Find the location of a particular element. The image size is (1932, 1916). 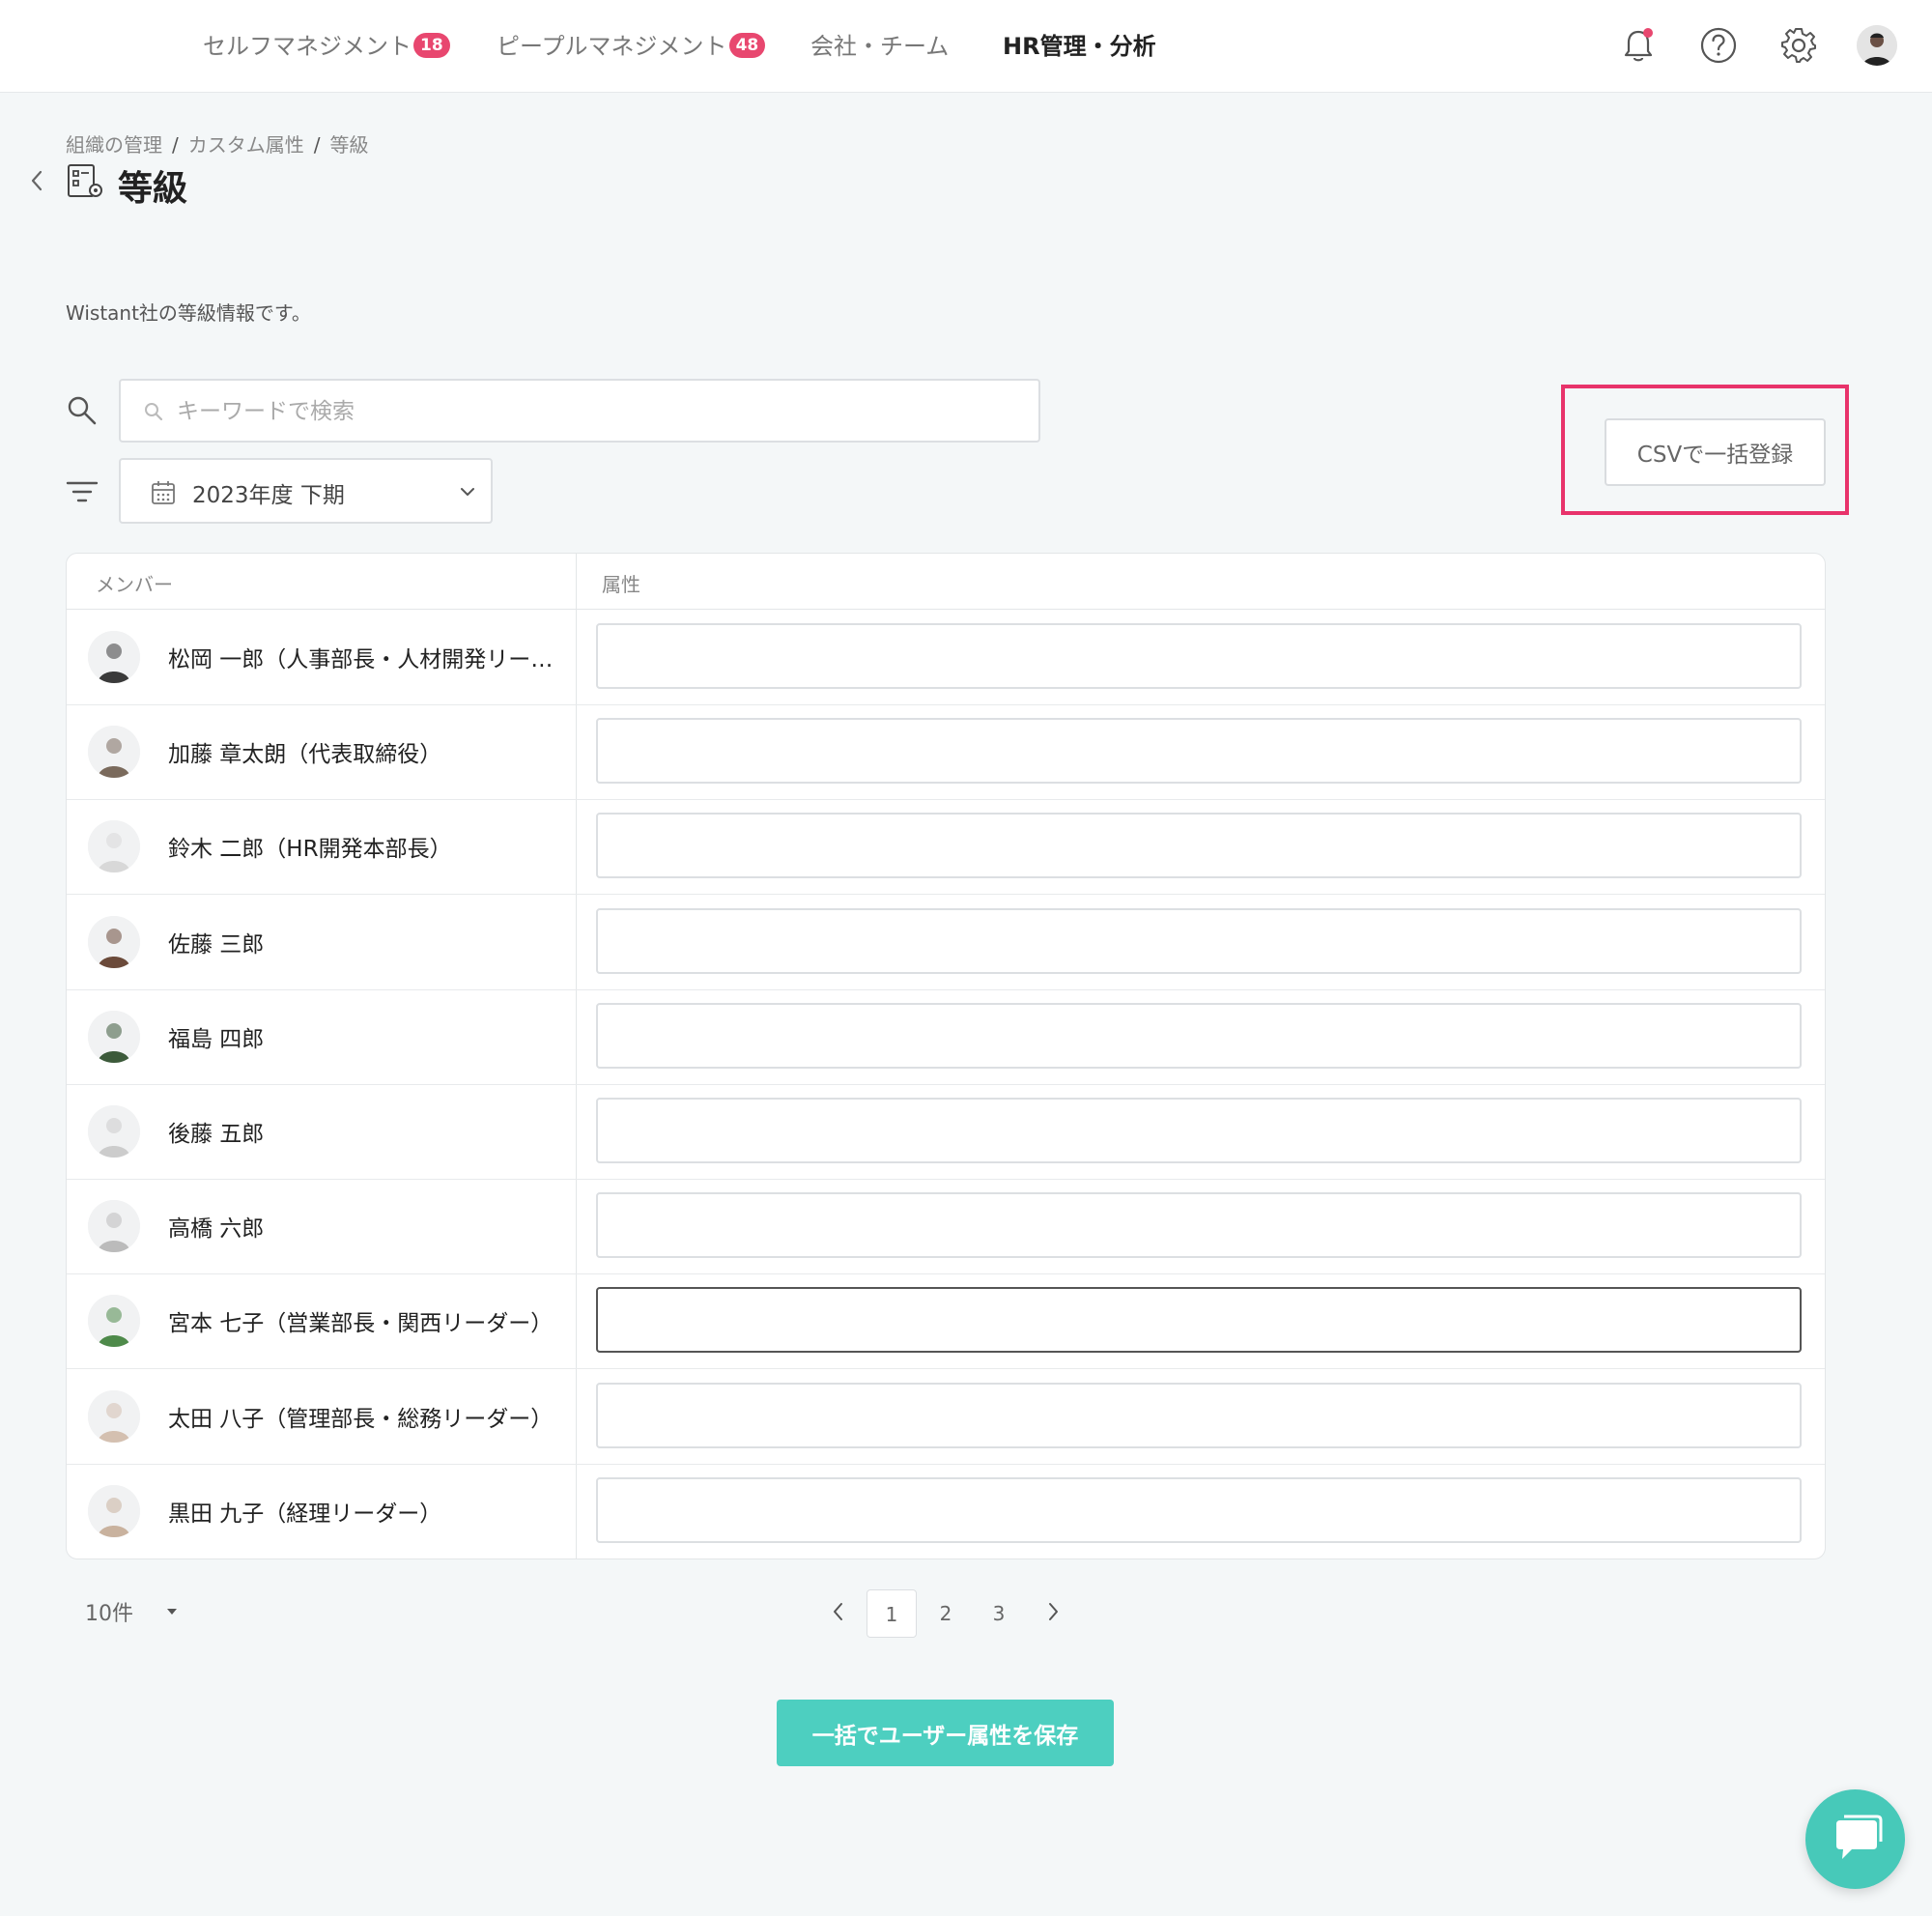

table-row: 太田 八子（管理部長・総務リーダー） is located at coordinates (946, 1417).